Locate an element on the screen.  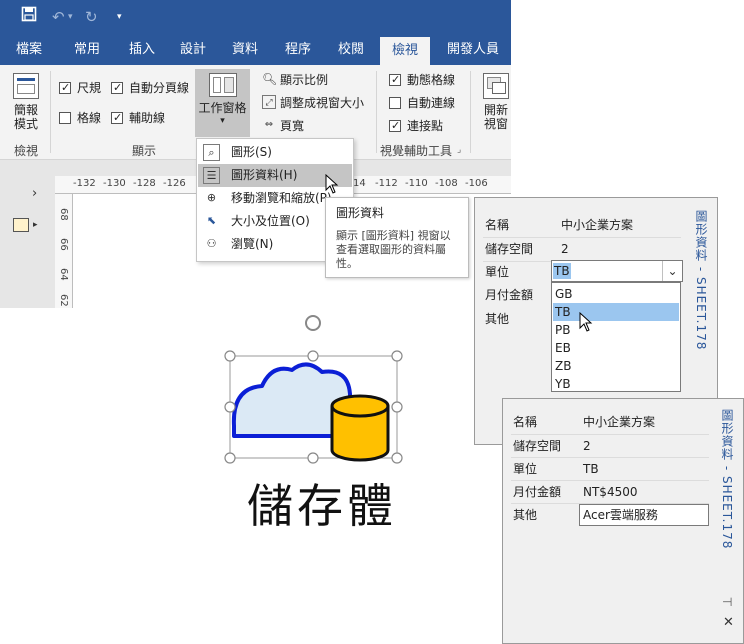
mouse-cursor-icon is located at coordinates (586, 322).